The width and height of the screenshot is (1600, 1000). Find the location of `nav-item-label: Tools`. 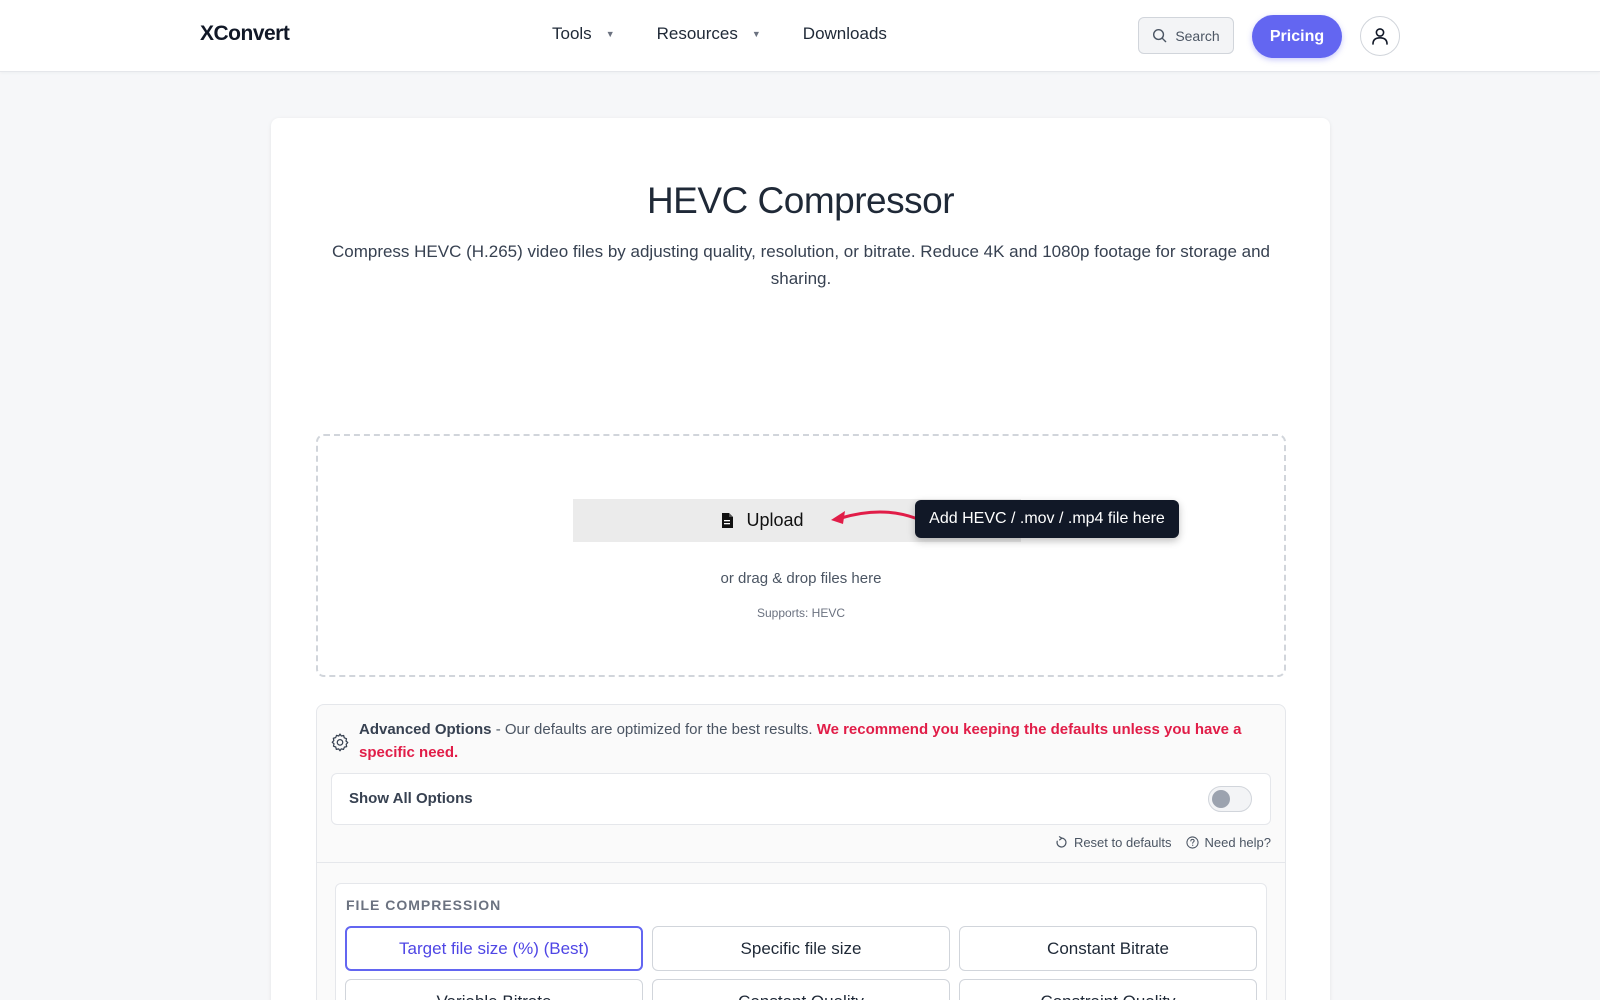

nav-item-label: Tools is located at coordinates (572, 33).